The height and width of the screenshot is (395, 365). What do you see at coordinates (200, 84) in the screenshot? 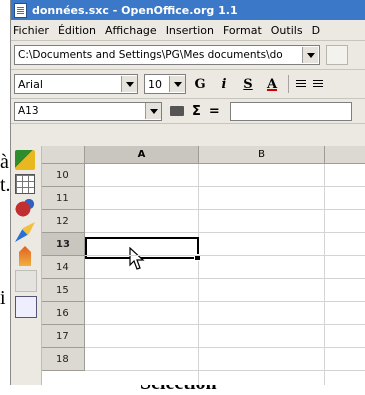
I see `bold-button: G` at bounding box center [200, 84].